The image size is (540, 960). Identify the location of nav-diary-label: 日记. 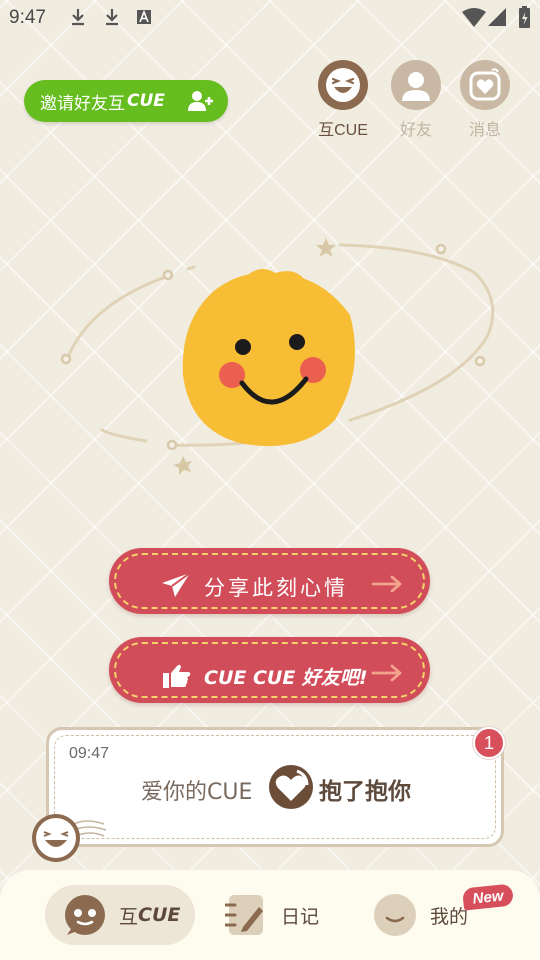
(300, 916).